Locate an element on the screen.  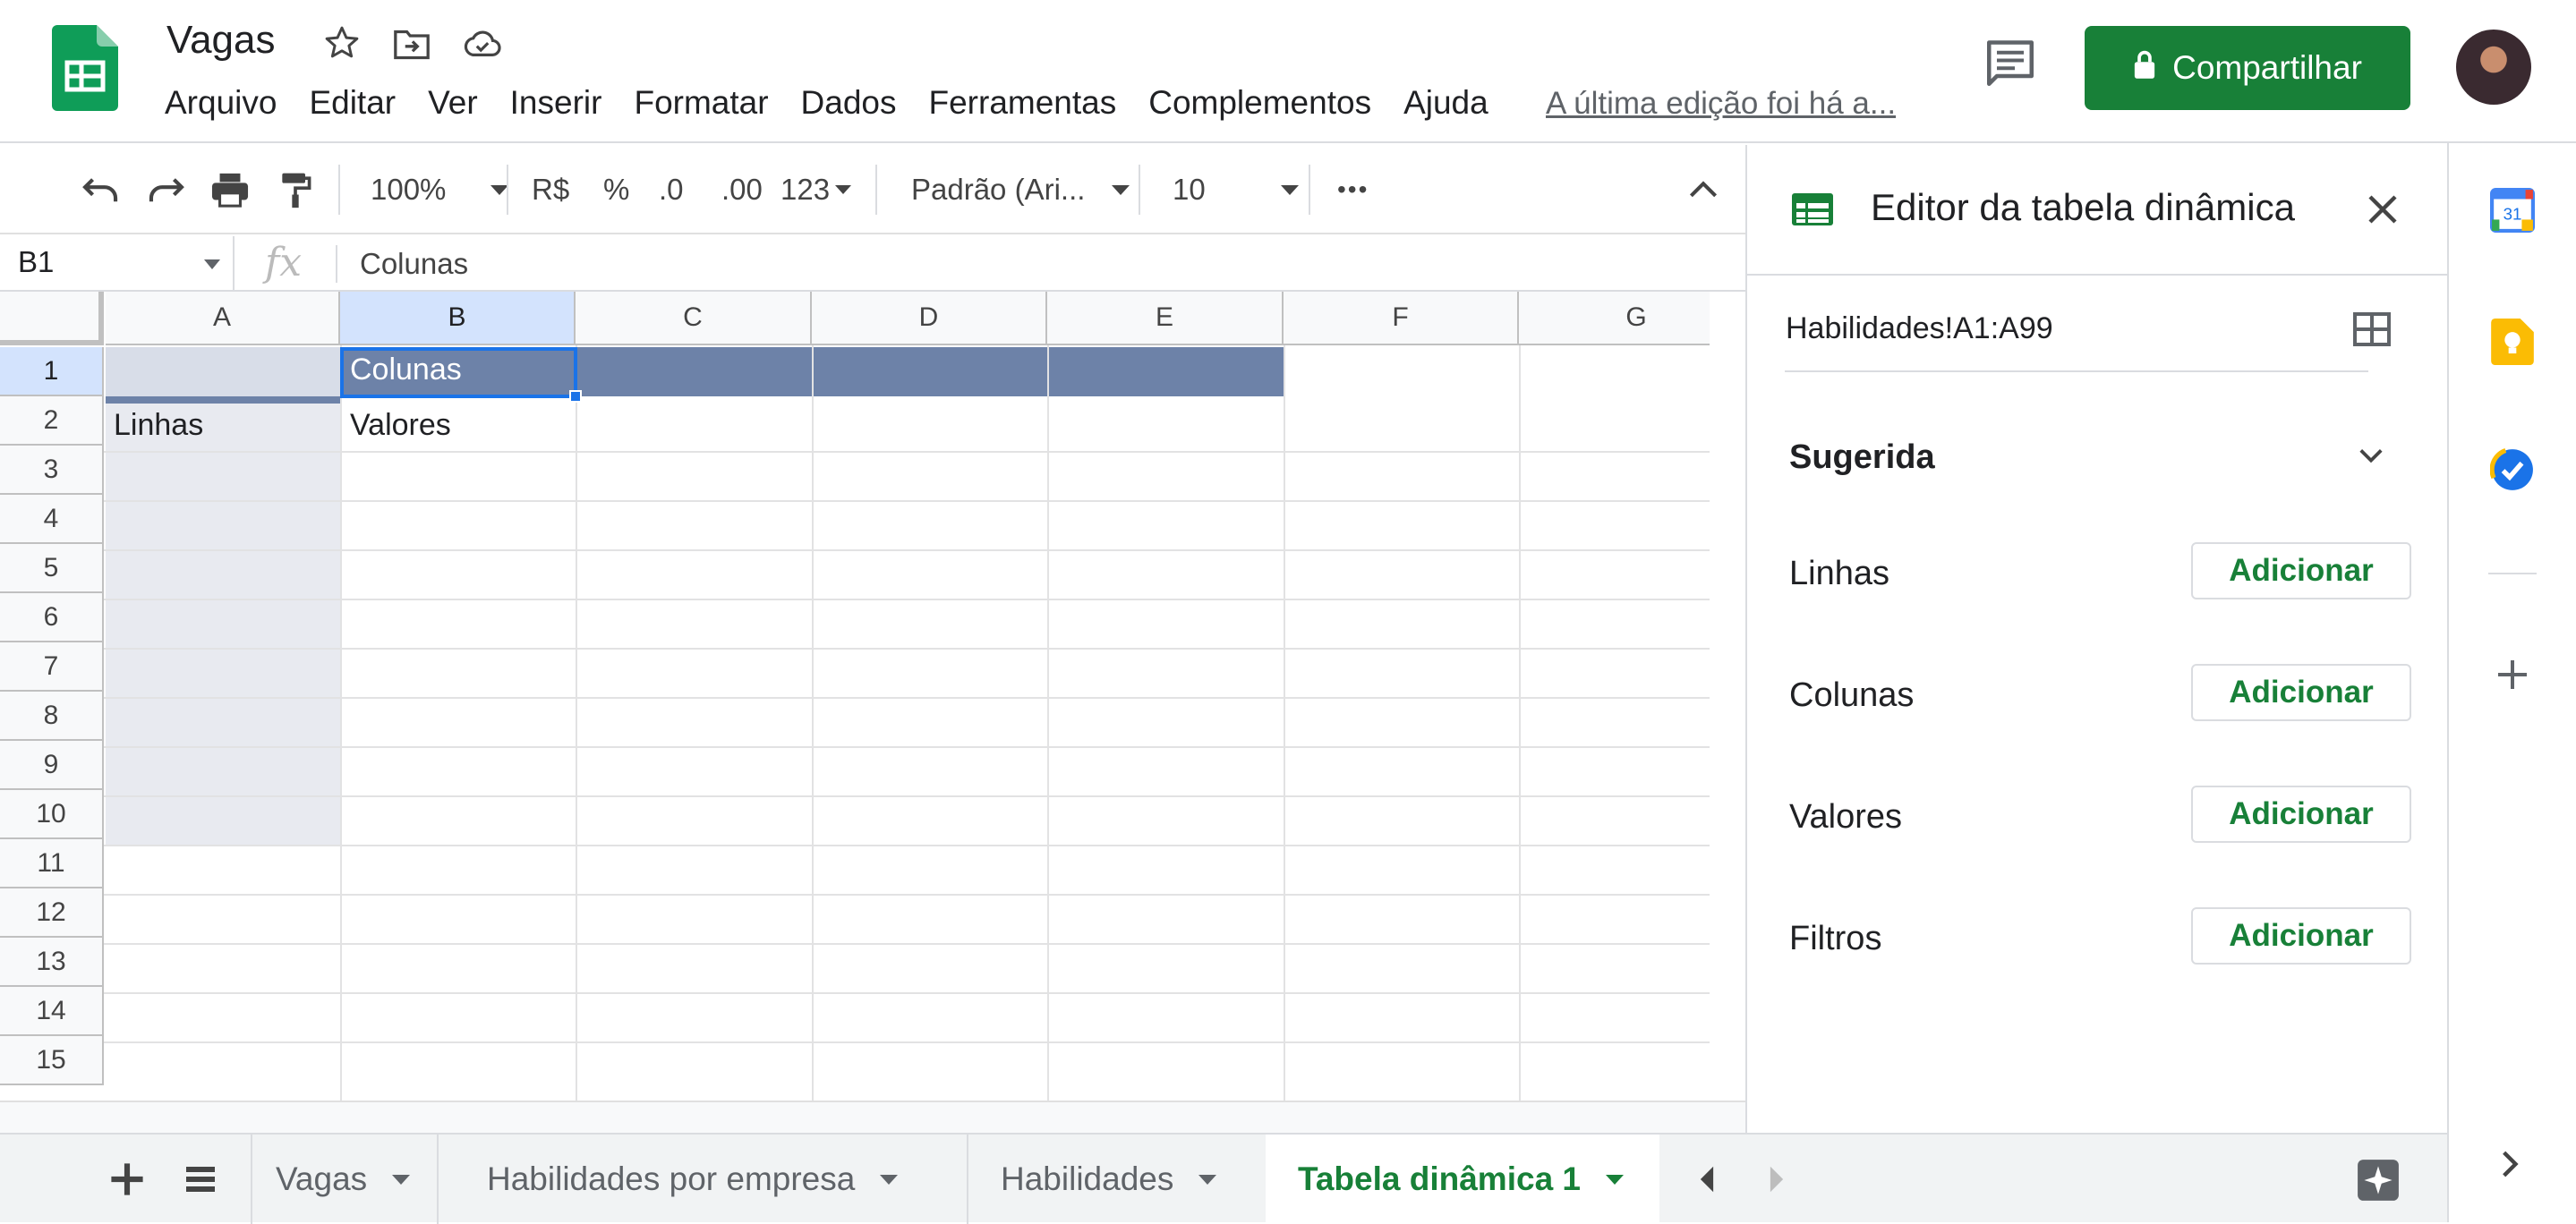
percent-format-button: % is located at coordinates (616, 190).